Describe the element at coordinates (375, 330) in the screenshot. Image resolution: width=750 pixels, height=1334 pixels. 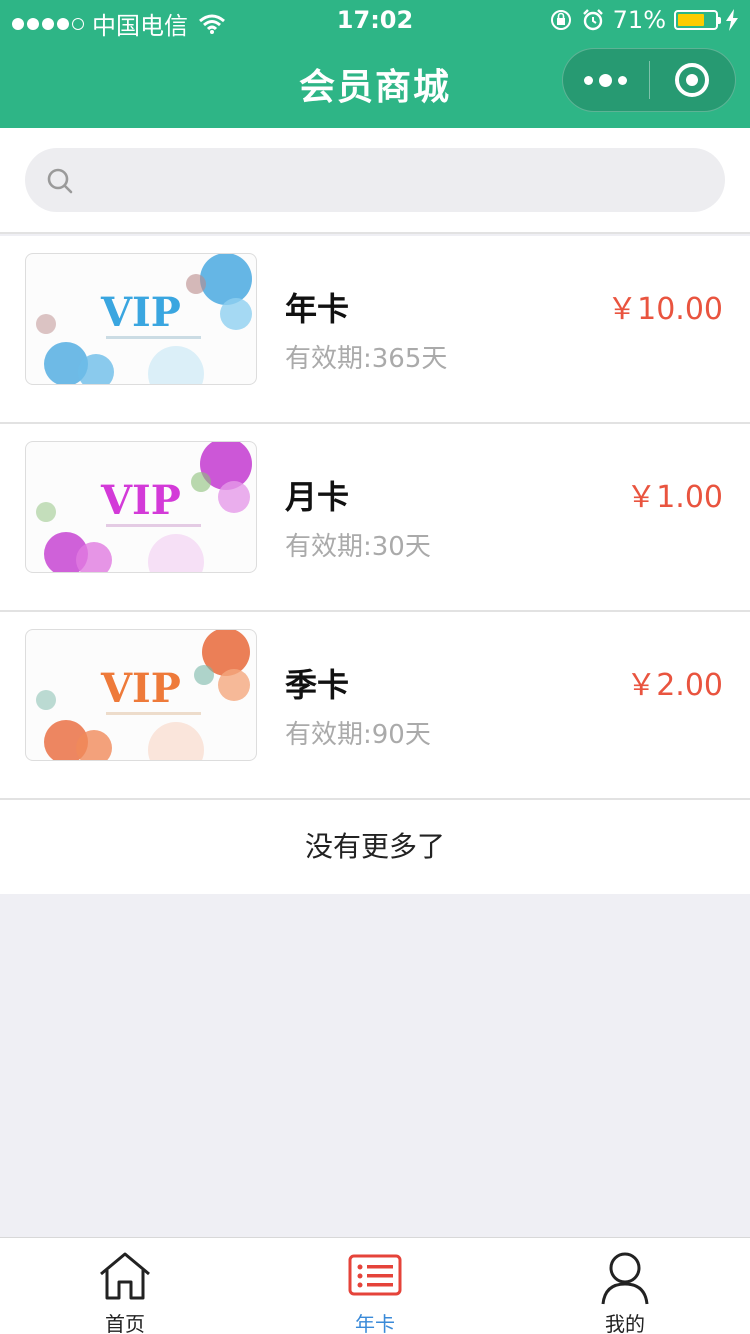
I see `list-item-annual-card: VIP 年卡 有效期:365天 ￥10.00` at that location.